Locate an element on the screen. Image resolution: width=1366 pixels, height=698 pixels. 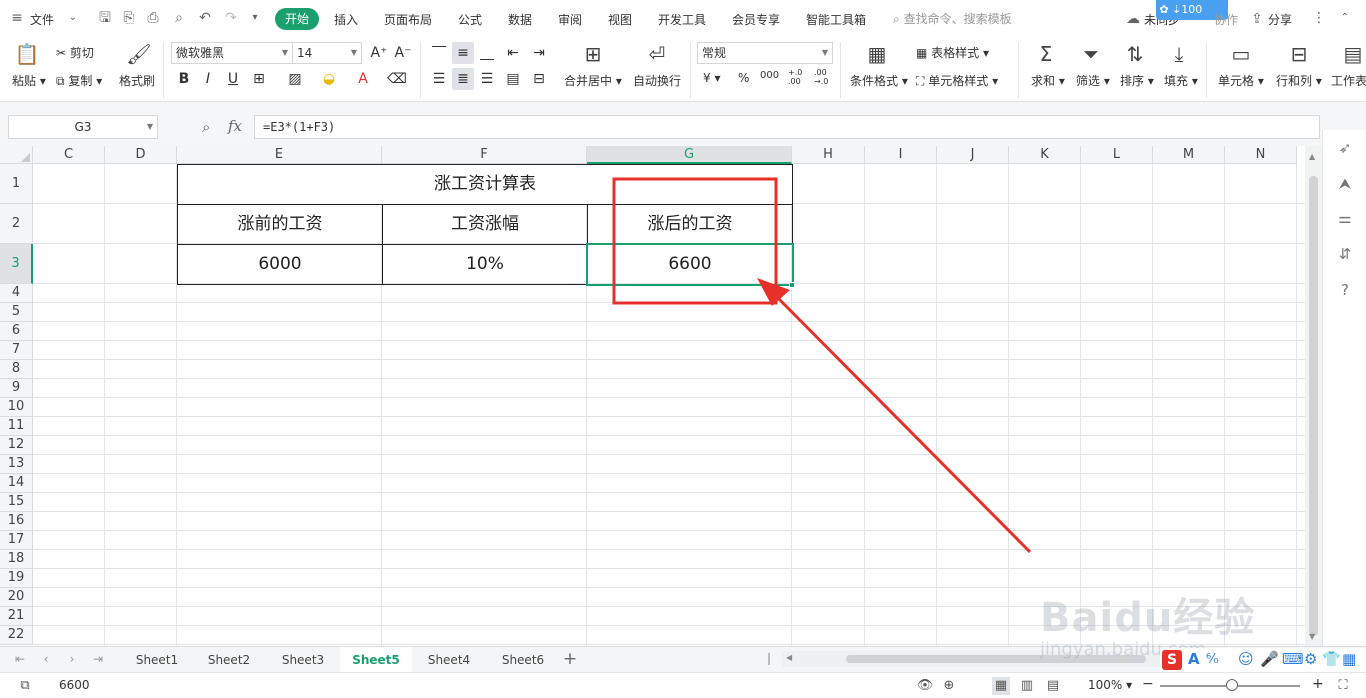
column-header-h: H is located at coordinates (828, 155).